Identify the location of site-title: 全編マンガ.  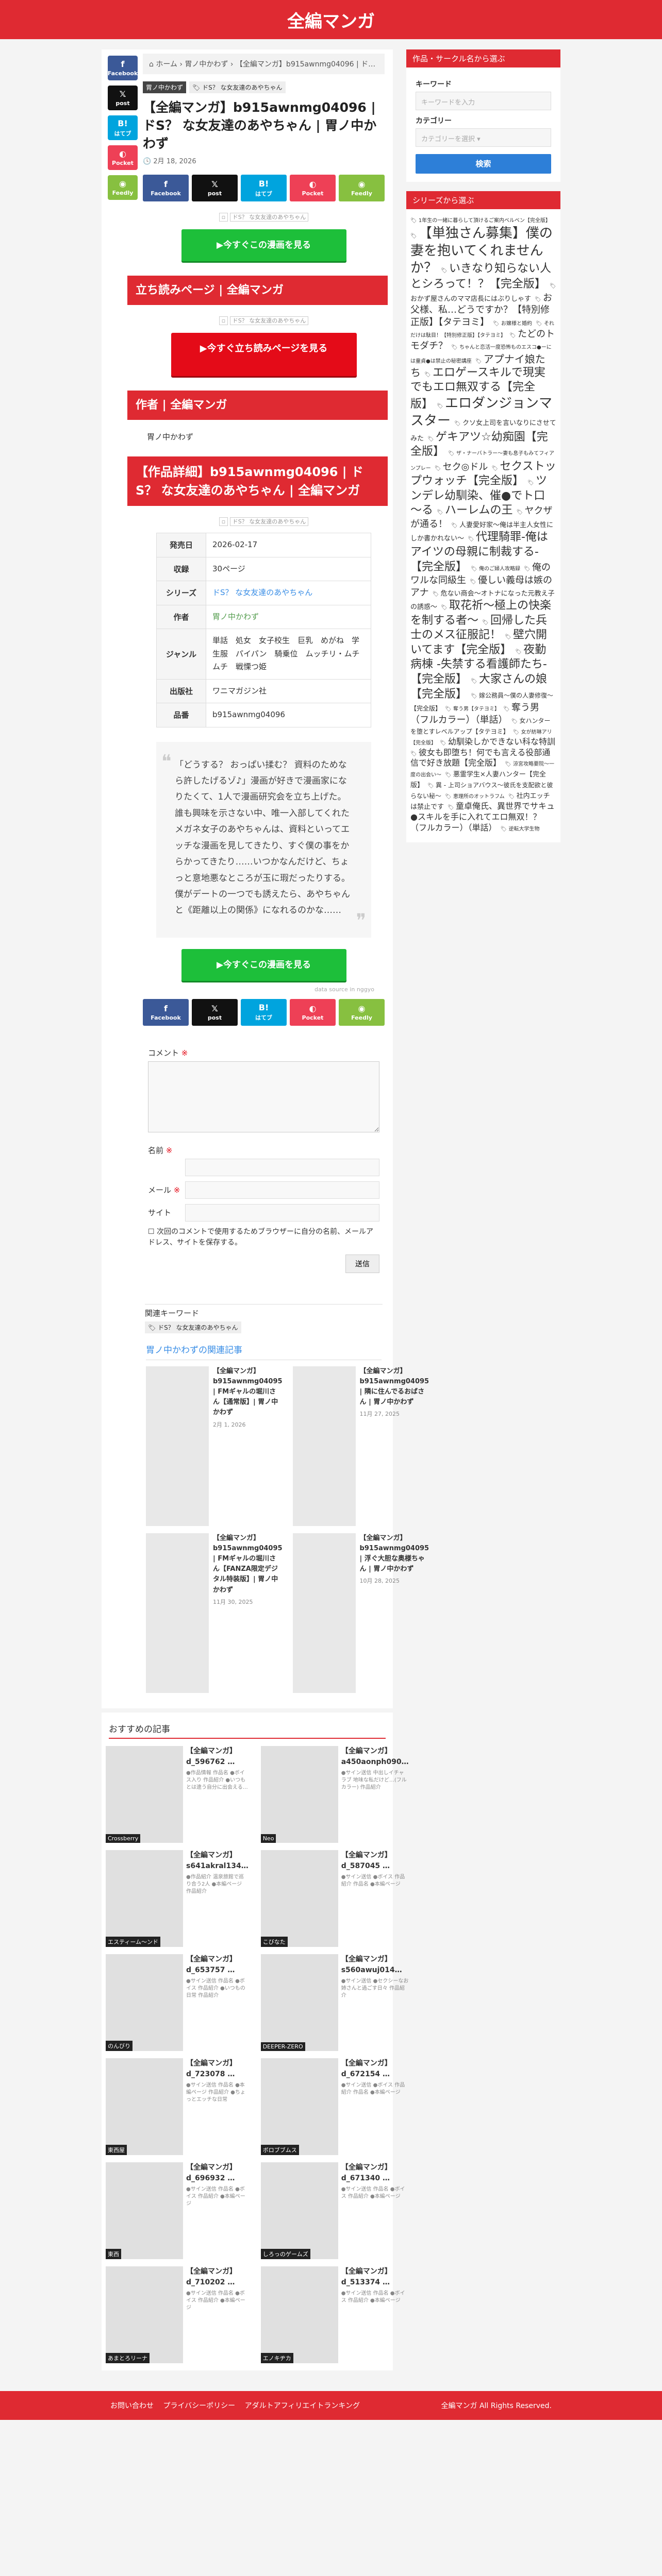
(331, 19).